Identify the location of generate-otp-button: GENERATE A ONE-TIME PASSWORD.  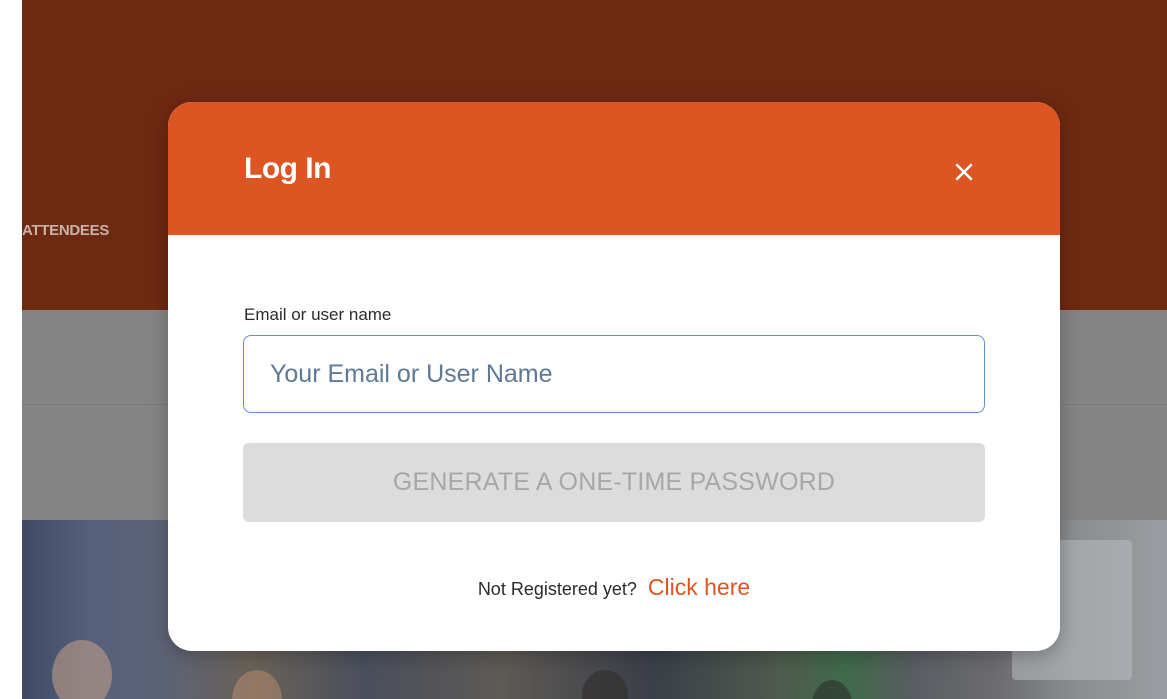
(614, 482).